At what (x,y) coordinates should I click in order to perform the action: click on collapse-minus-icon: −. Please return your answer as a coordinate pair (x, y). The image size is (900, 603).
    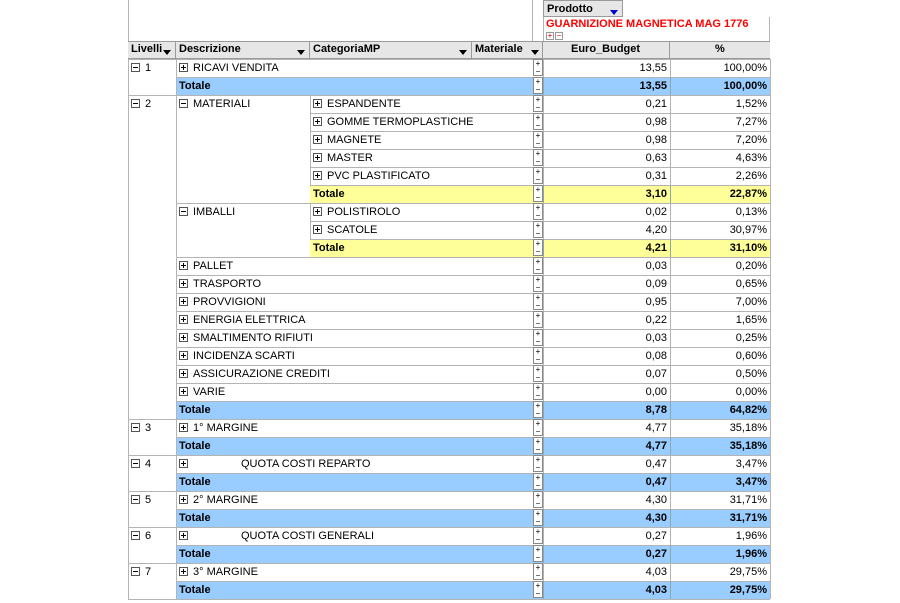
    Looking at the image, I should click on (559, 36).